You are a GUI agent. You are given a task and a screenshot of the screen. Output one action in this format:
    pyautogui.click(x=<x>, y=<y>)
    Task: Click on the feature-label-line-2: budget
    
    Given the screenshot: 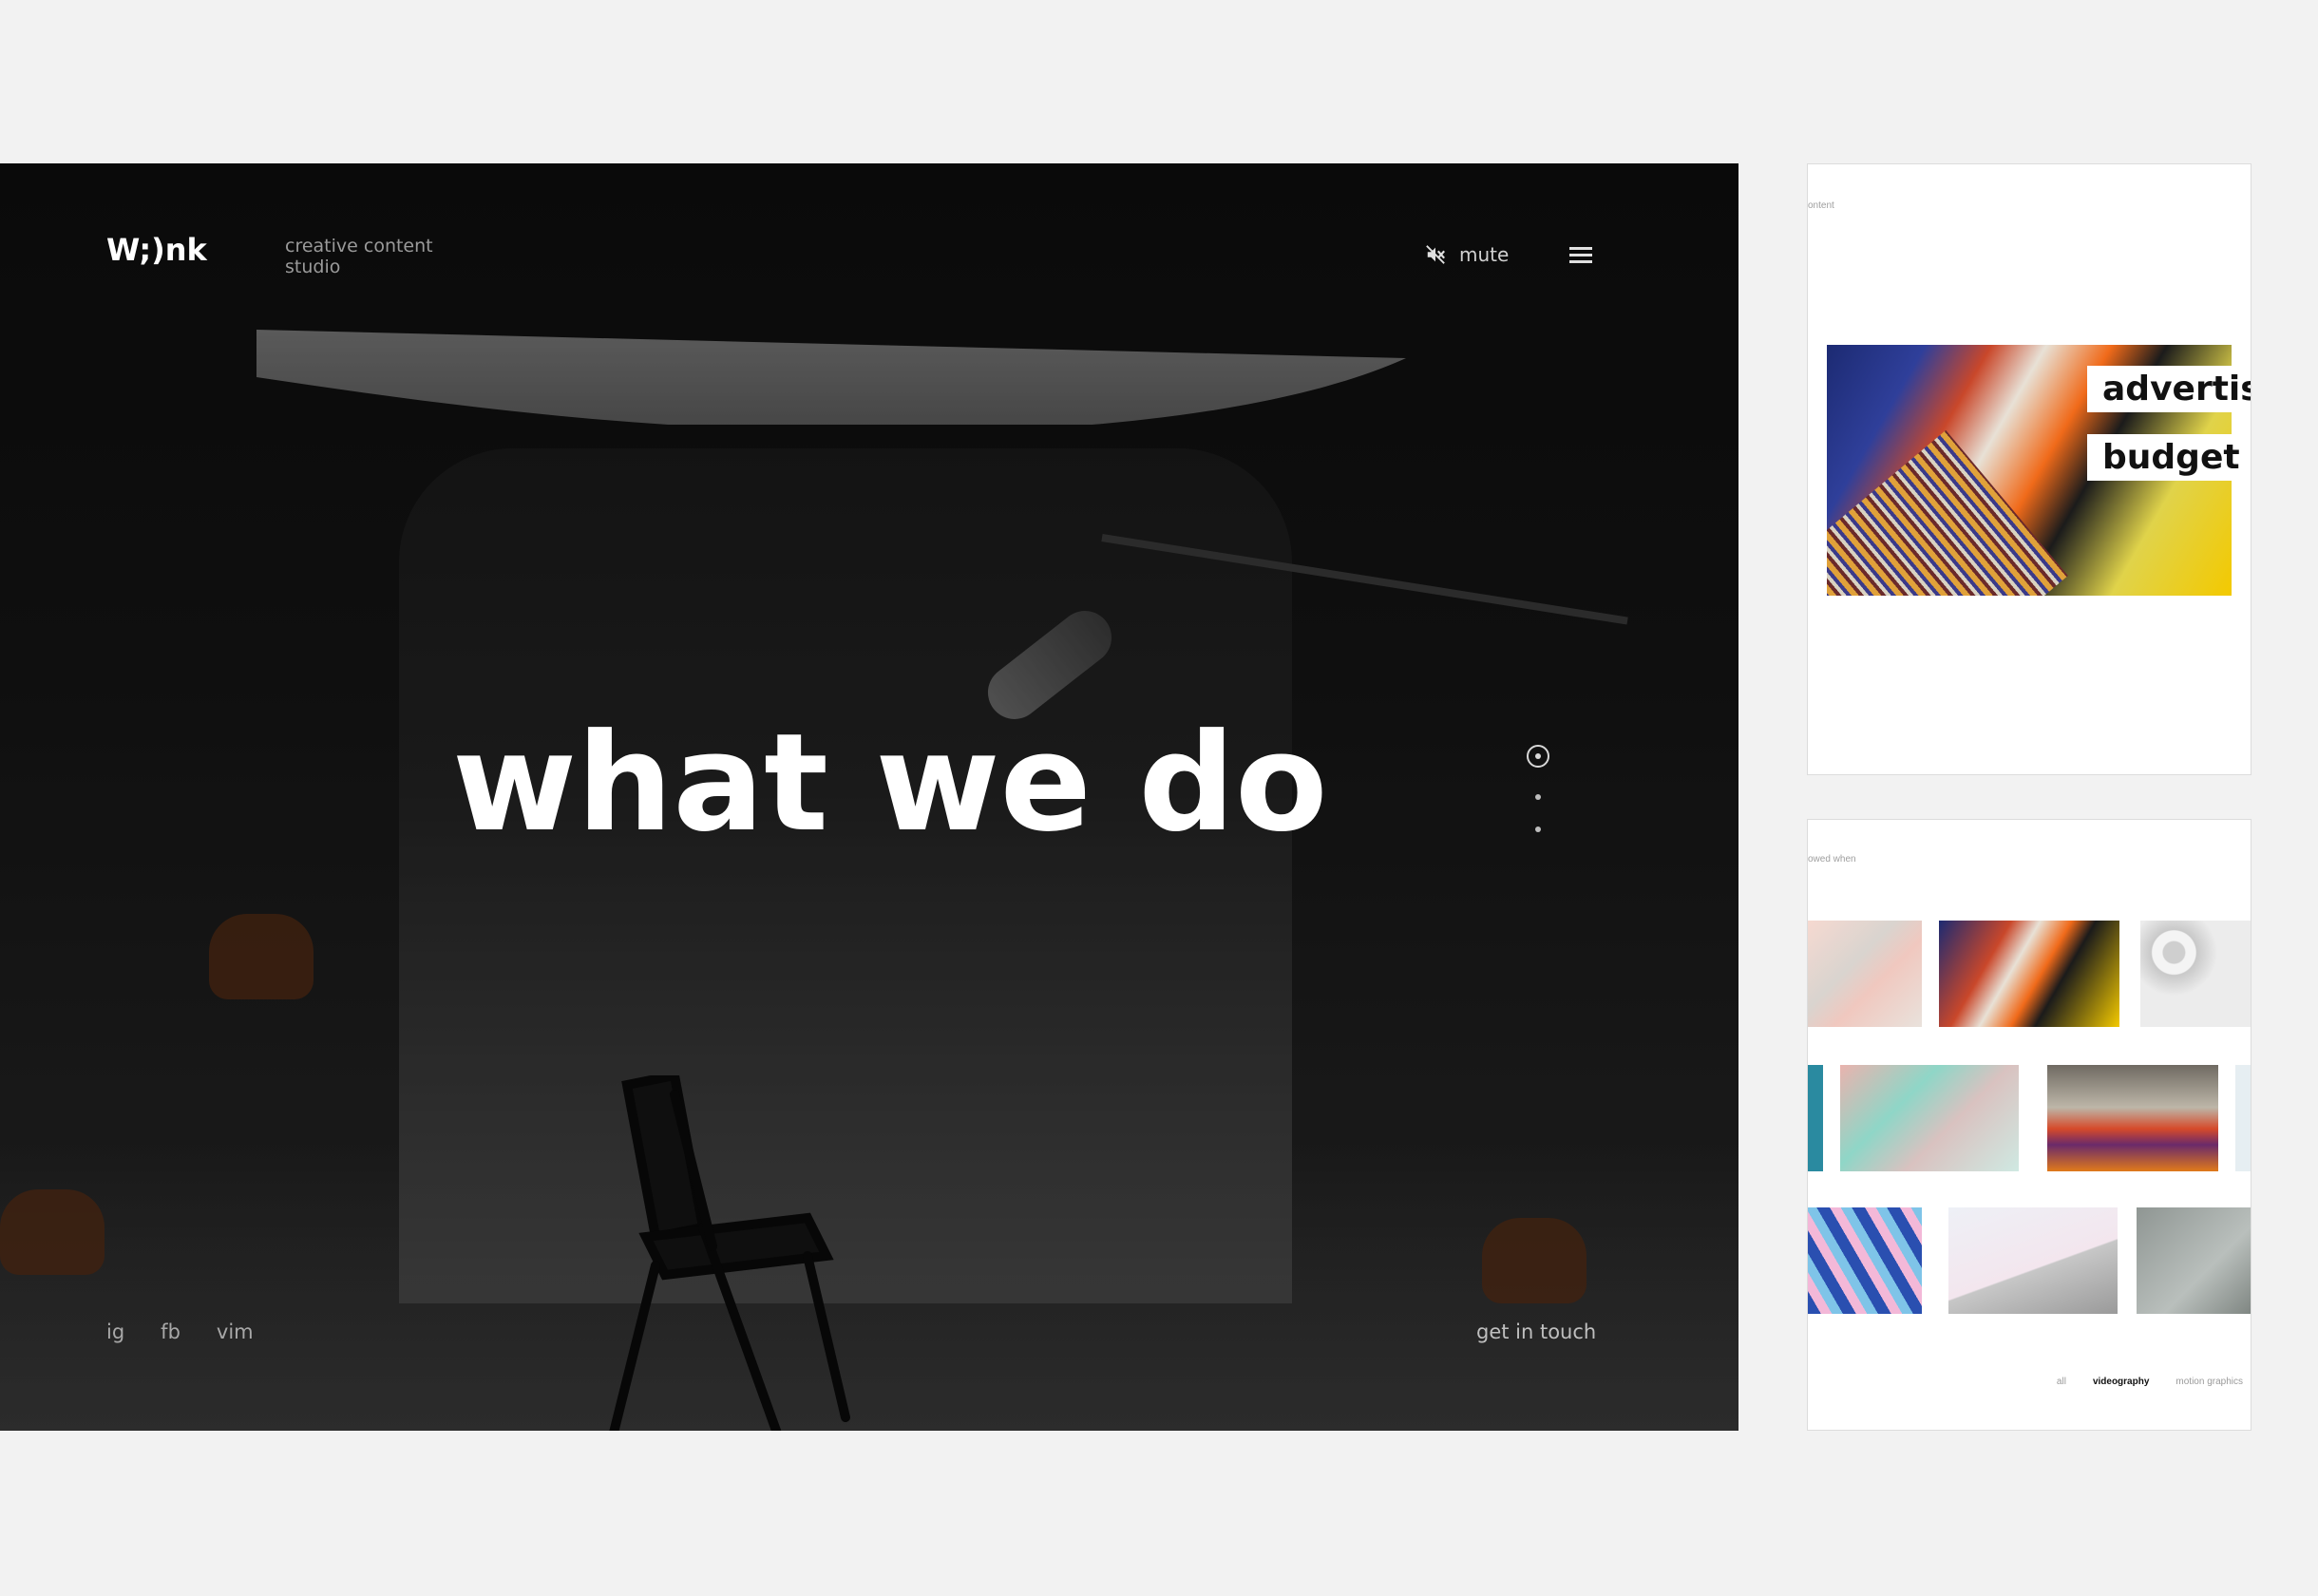 What is the action you would take?
    pyautogui.click(x=2169, y=457)
    